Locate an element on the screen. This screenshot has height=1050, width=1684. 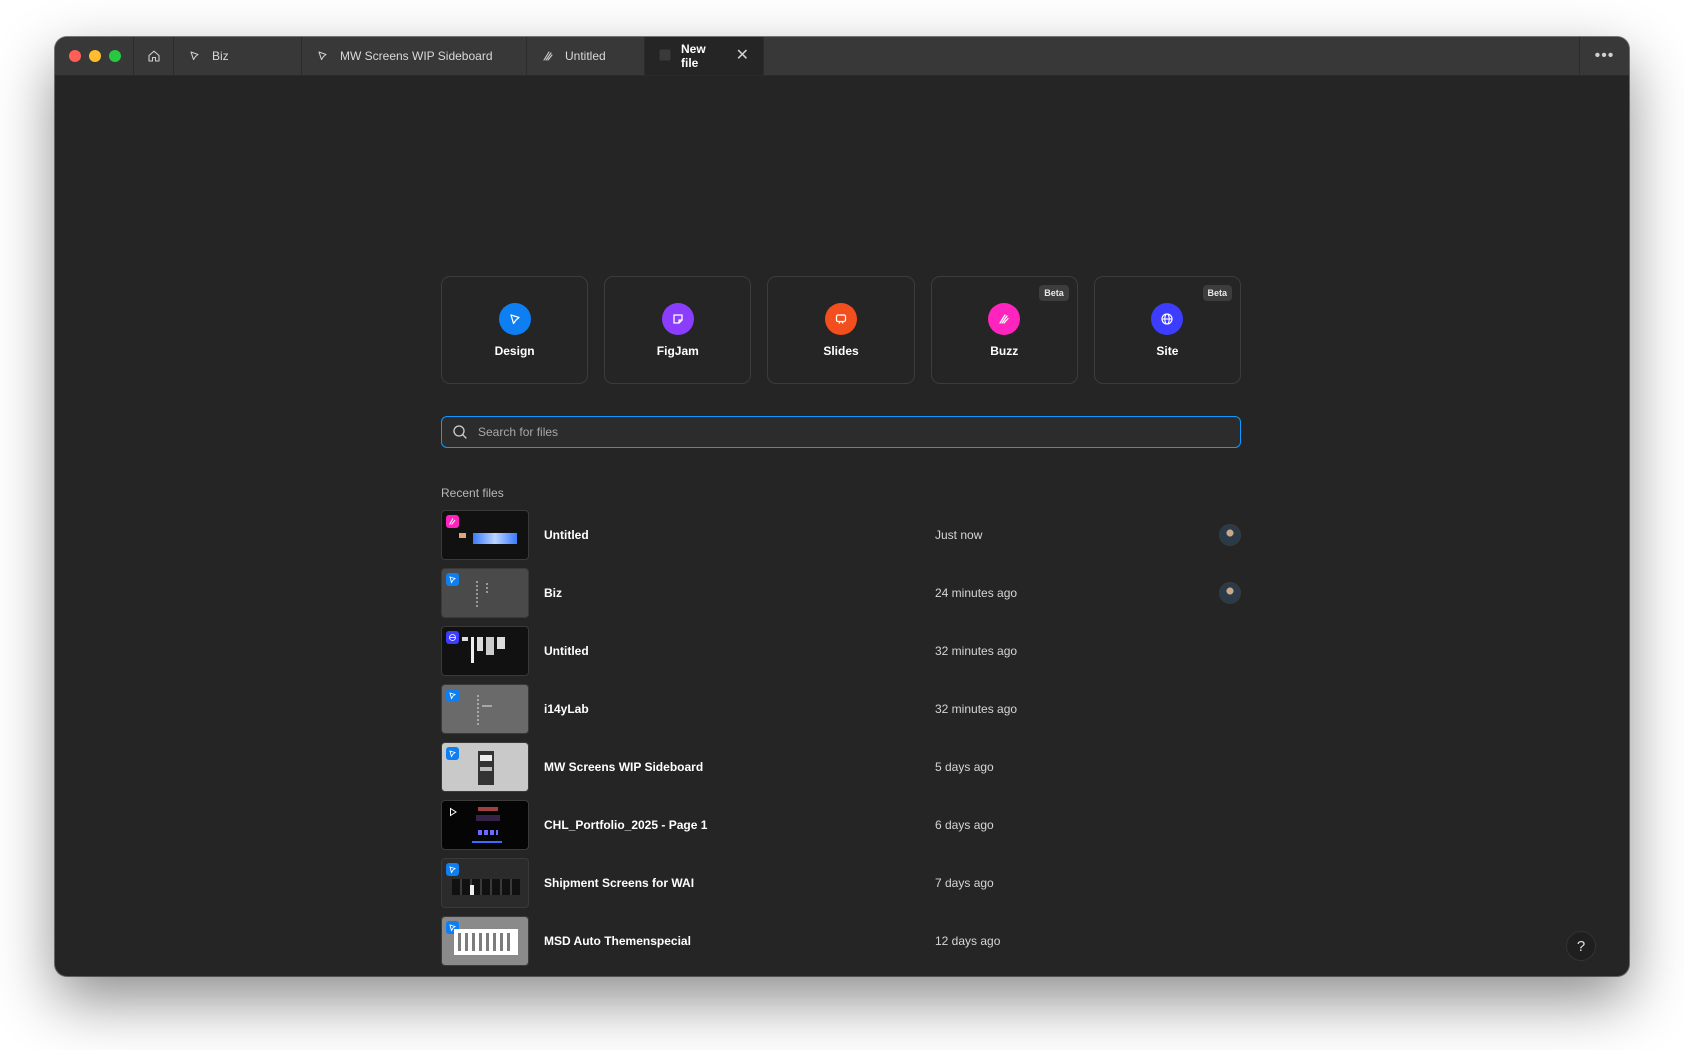
create-options: Design FigJam Slides Beta Buzz Beta Site is located at coordinates (841, 330).